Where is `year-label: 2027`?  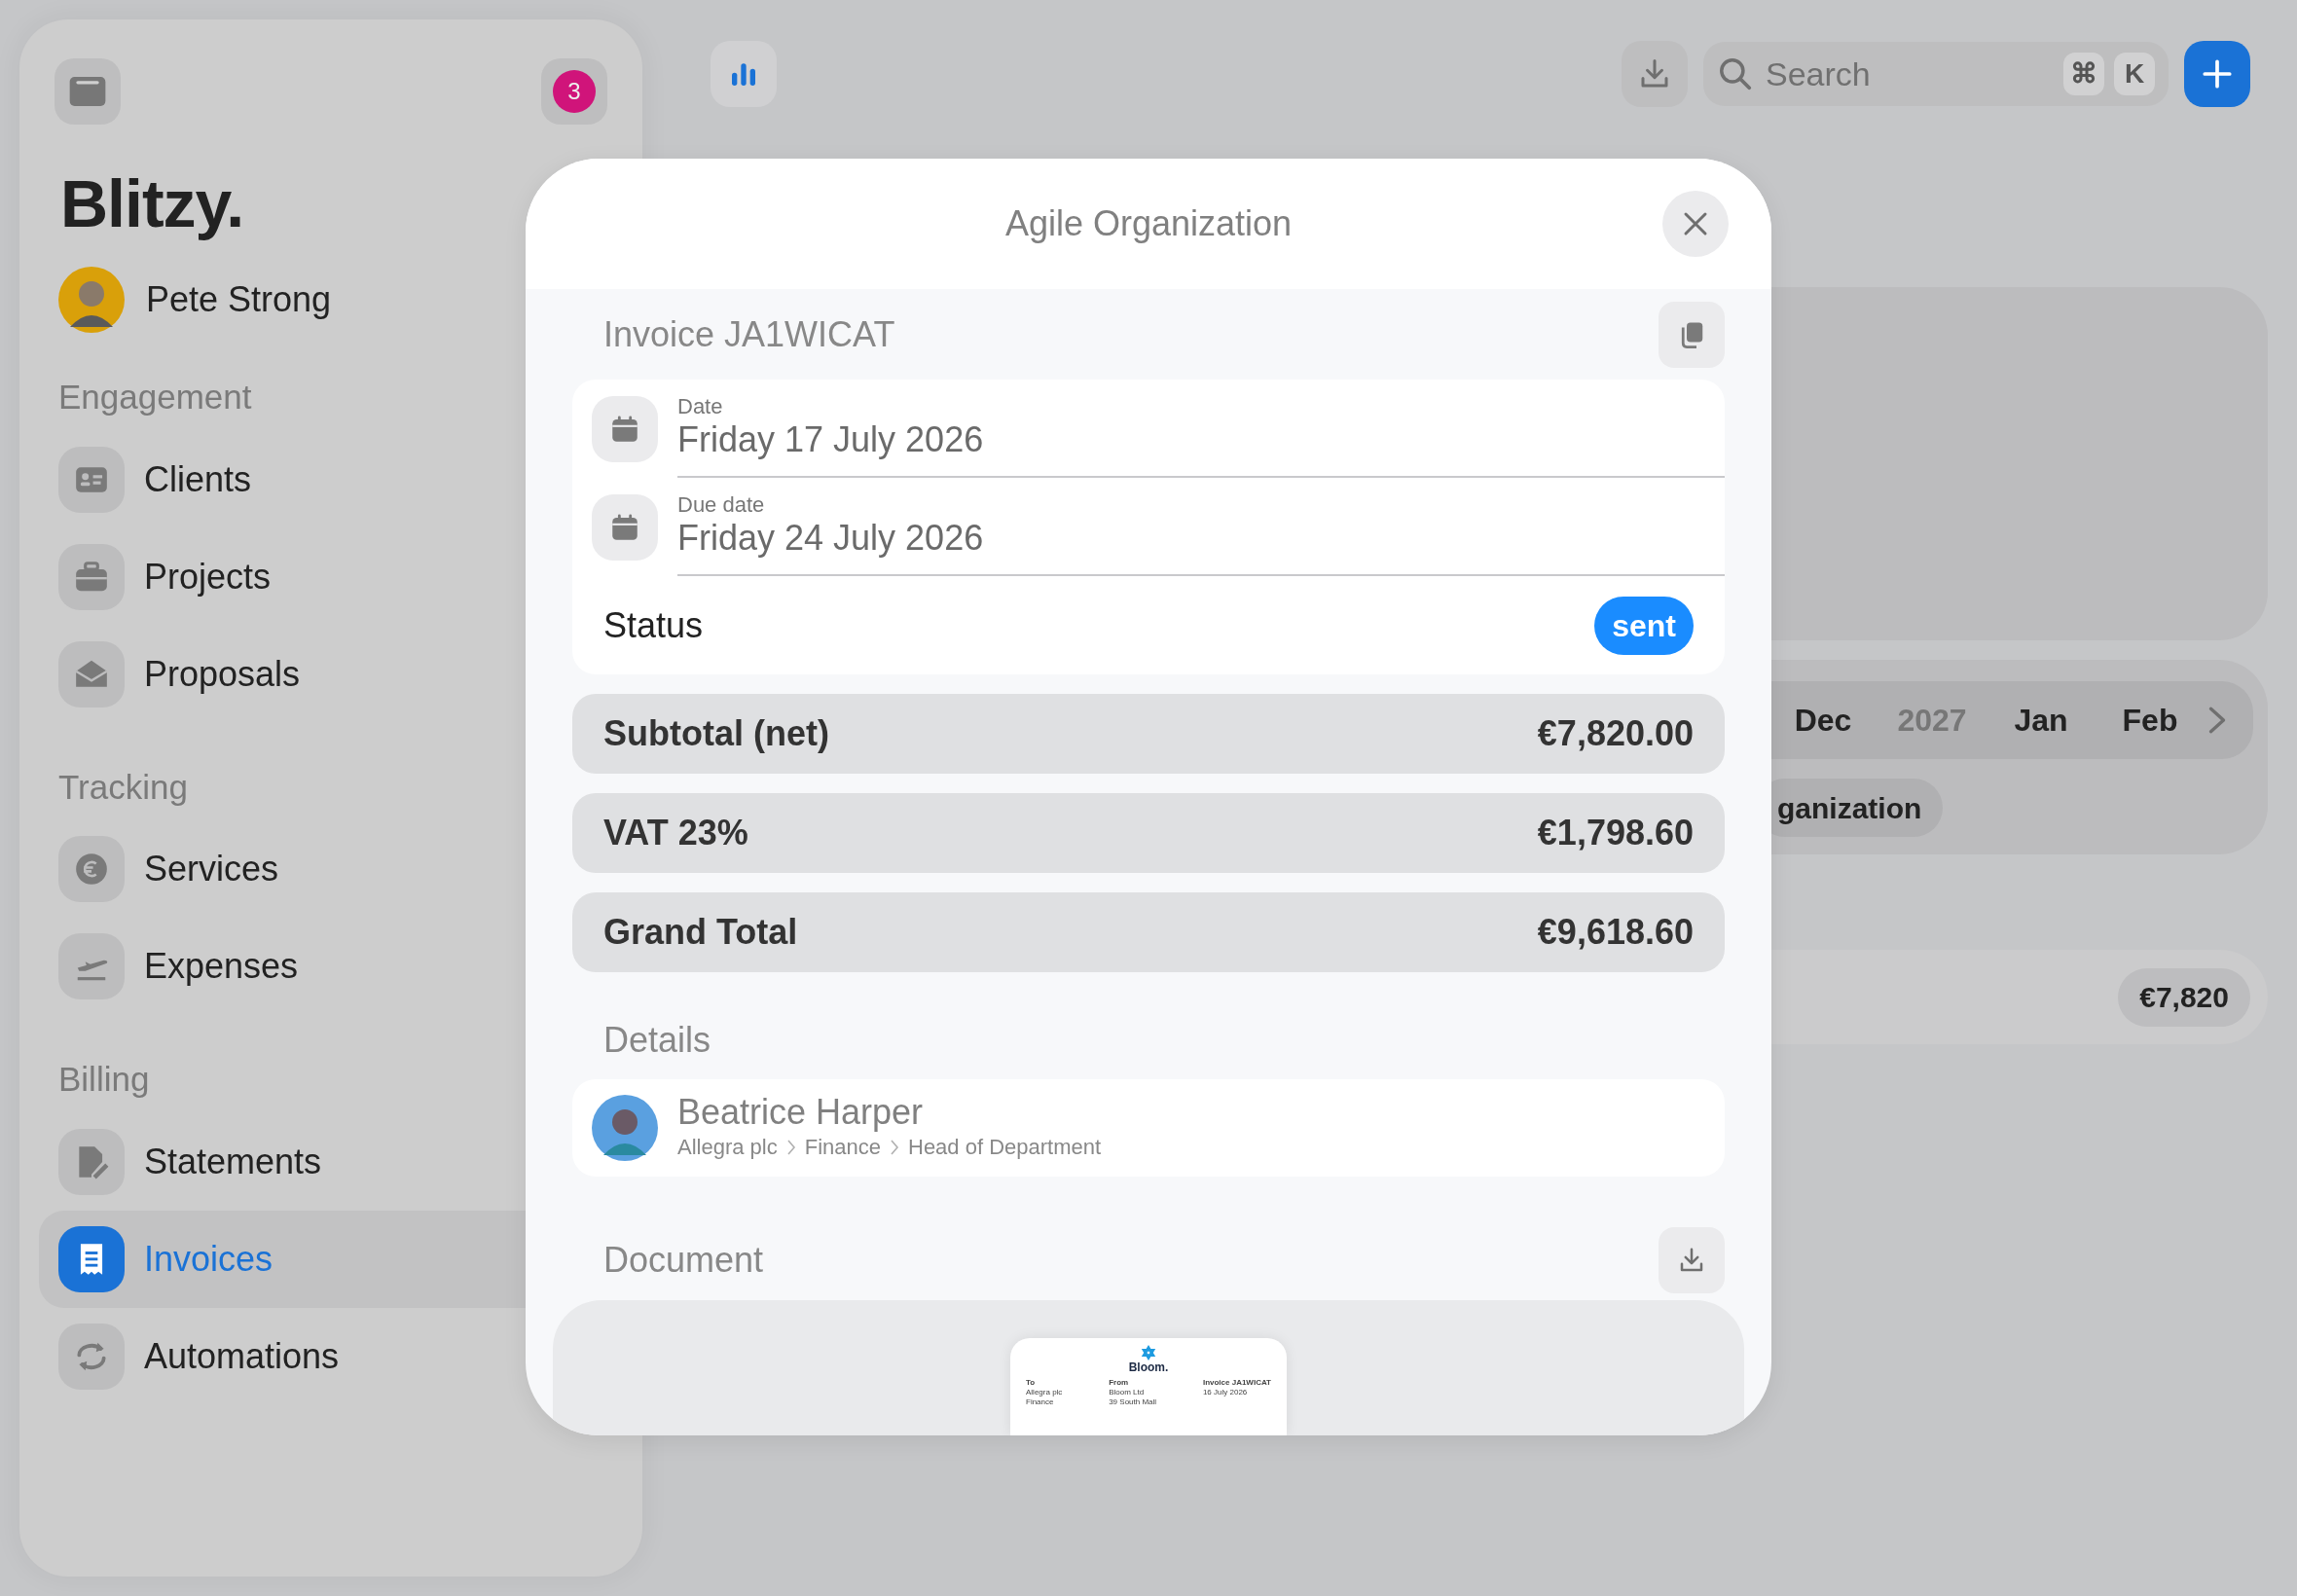
year-label: 2027 is located at coordinates (1932, 721).